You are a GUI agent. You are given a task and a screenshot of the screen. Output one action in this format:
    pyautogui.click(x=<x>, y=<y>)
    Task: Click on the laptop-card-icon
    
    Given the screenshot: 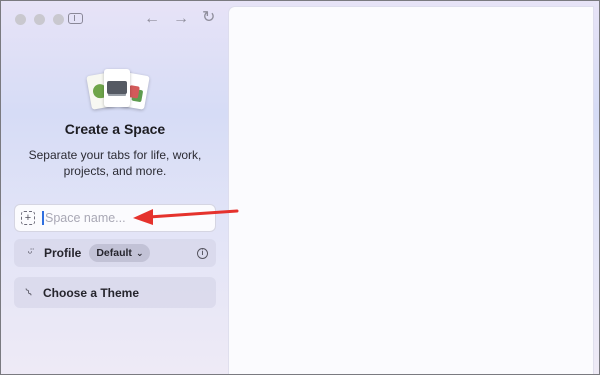 What is the action you would take?
    pyautogui.click(x=117, y=88)
    